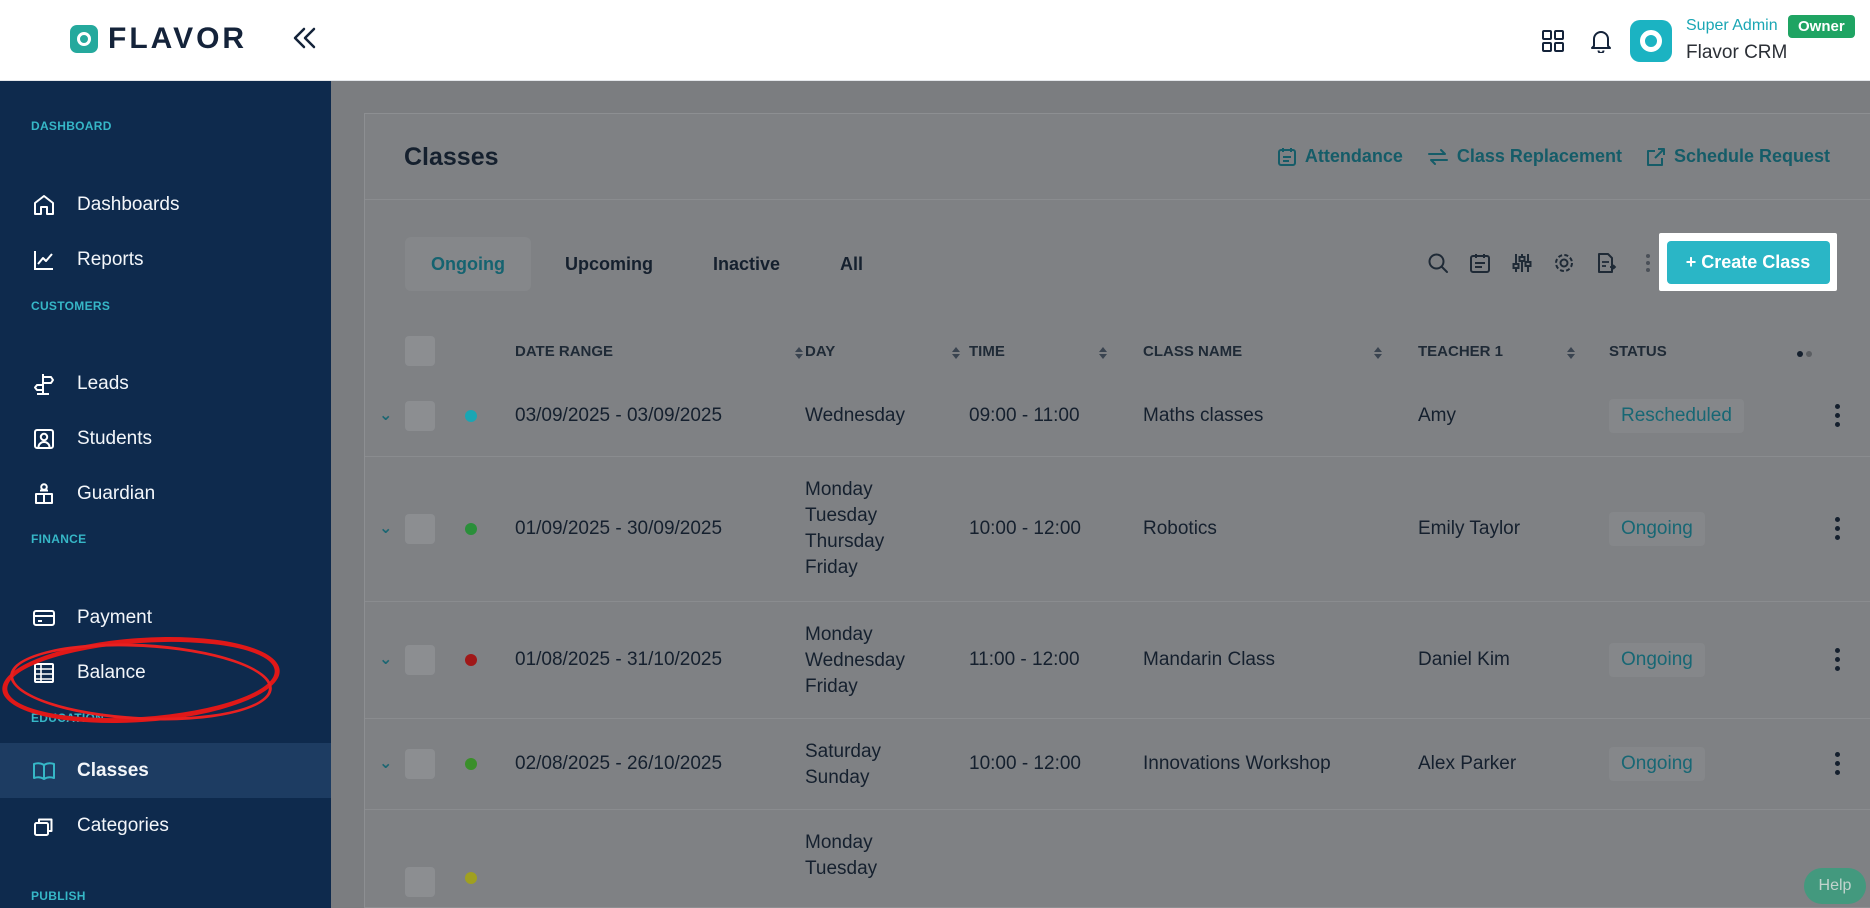 The height and width of the screenshot is (908, 1870). Describe the element at coordinates (165, 617) in the screenshot. I see `sidebar-item-payment: Payment` at that location.